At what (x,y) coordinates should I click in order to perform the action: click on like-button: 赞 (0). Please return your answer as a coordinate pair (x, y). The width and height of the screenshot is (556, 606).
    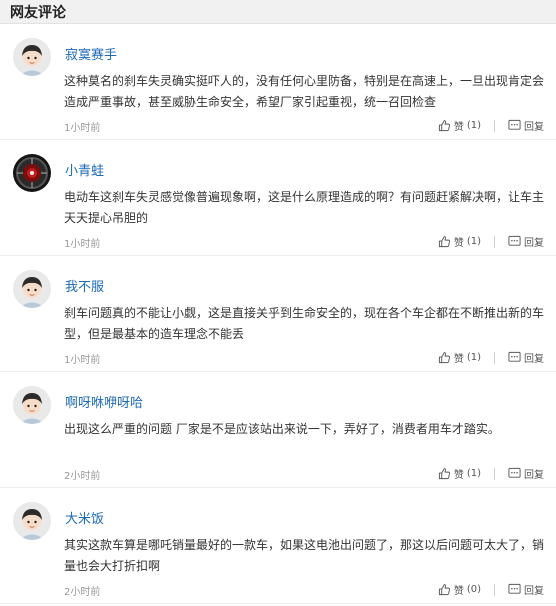
    Looking at the image, I should click on (459, 589).